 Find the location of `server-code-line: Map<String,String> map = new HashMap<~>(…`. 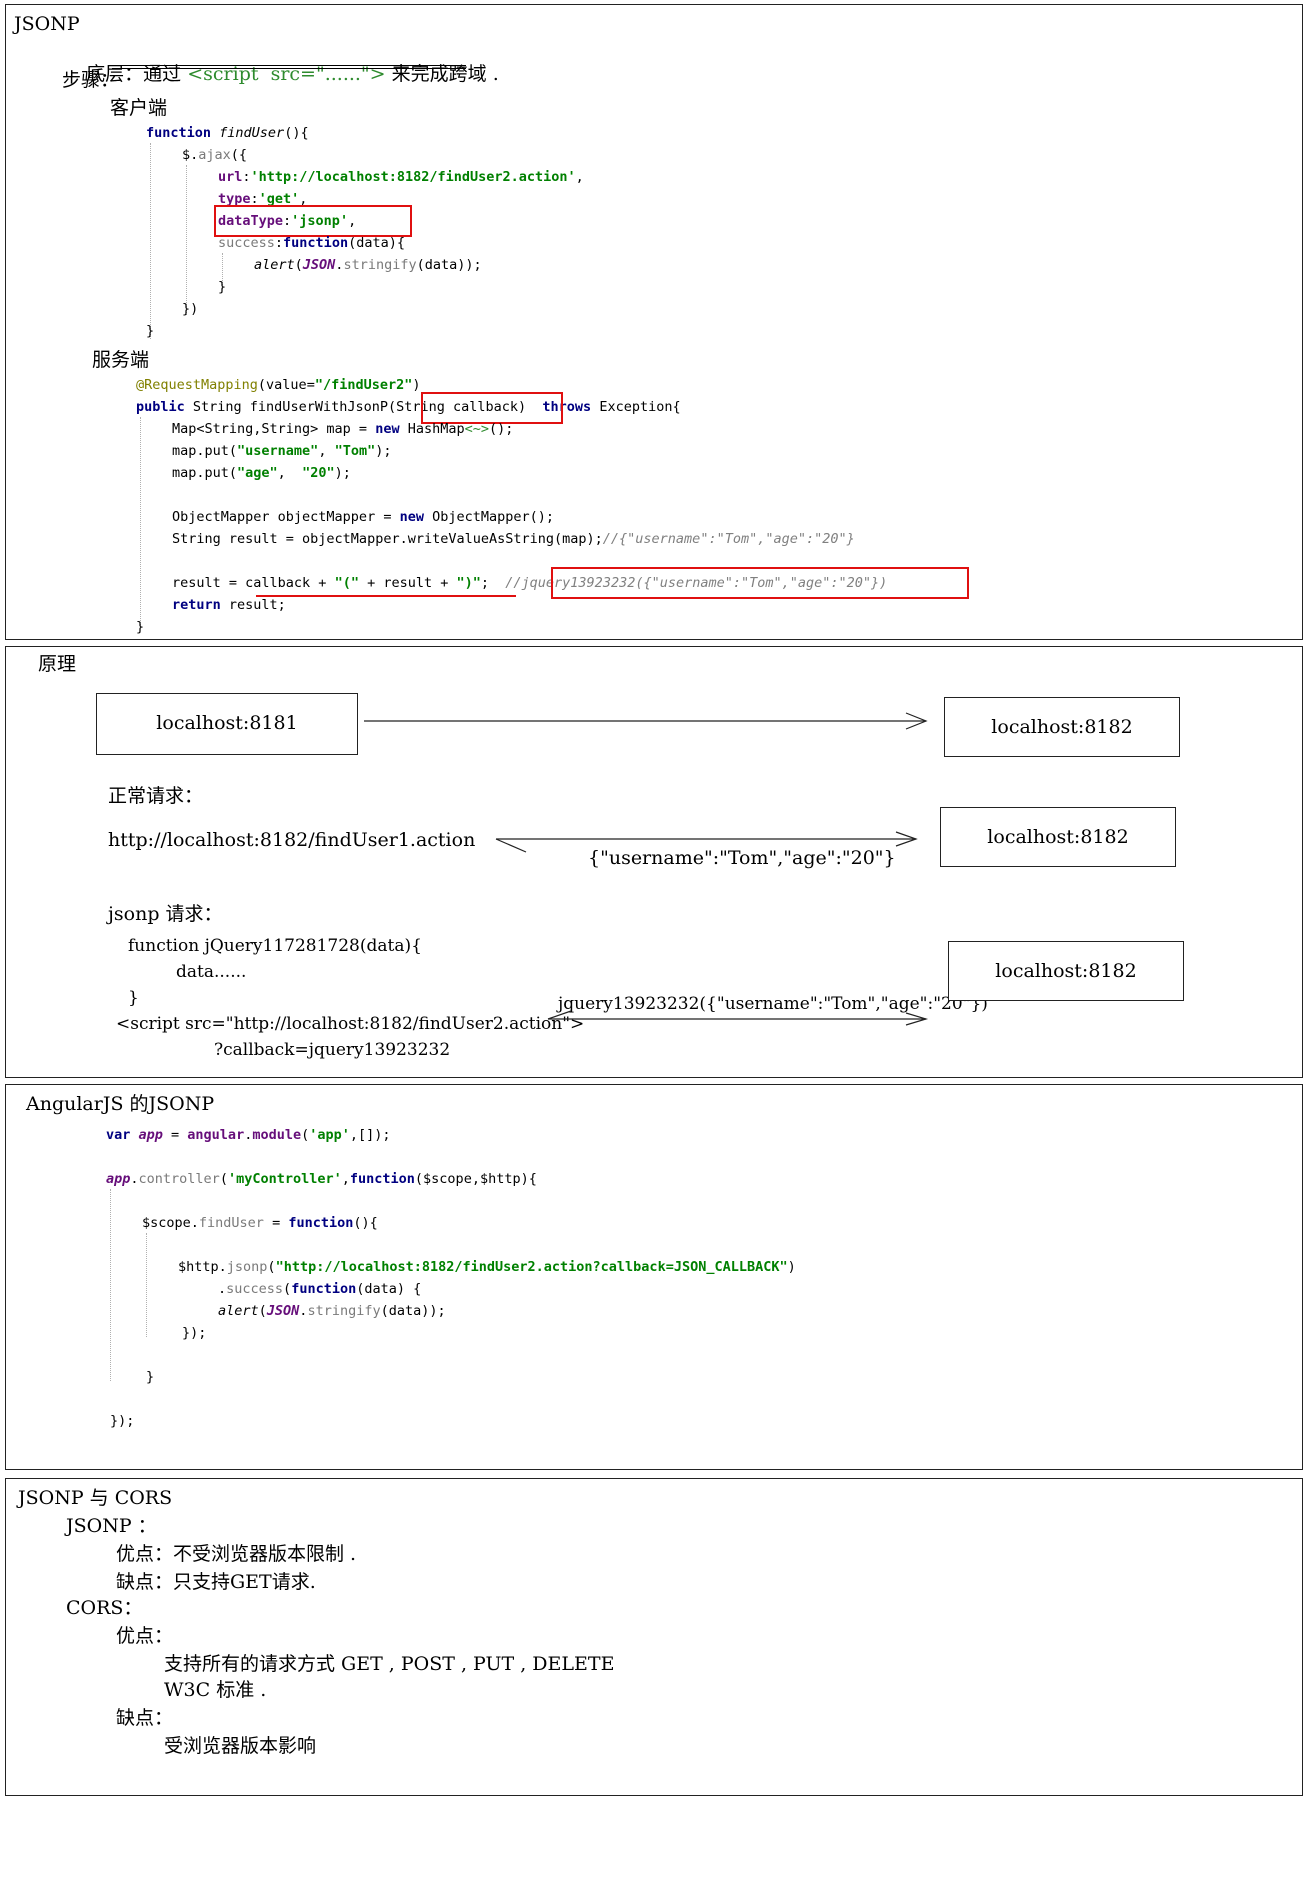

server-code-line: Map<String,String> map = new HashMap<~>(… is located at coordinates (343, 429).